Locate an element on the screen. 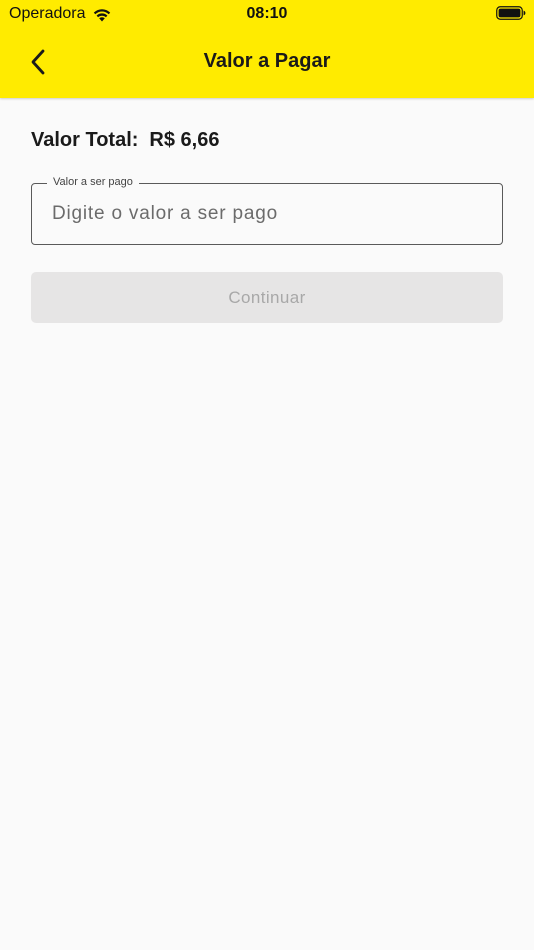 The height and width of the screenshot is (950, 534). status-time: 08:10 is located at coordinates (267, 13).